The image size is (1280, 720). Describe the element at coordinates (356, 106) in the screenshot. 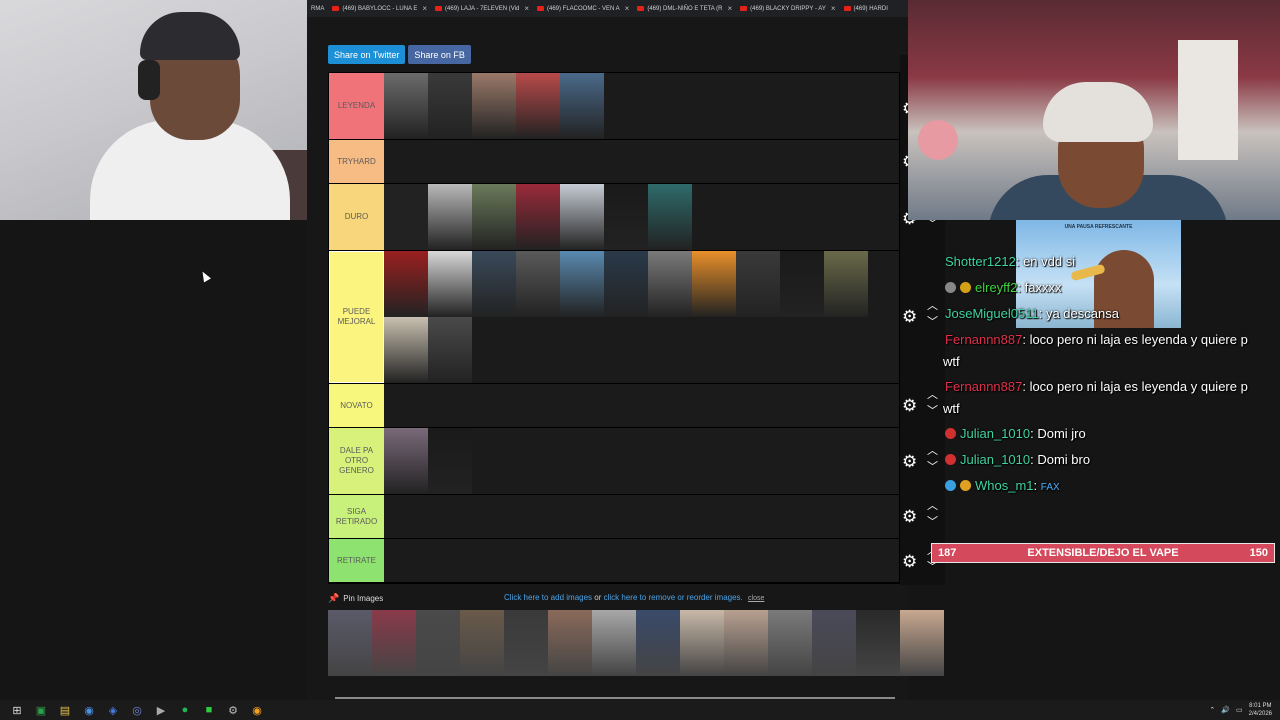

I see `tier-label: LEYENDA` at that location.